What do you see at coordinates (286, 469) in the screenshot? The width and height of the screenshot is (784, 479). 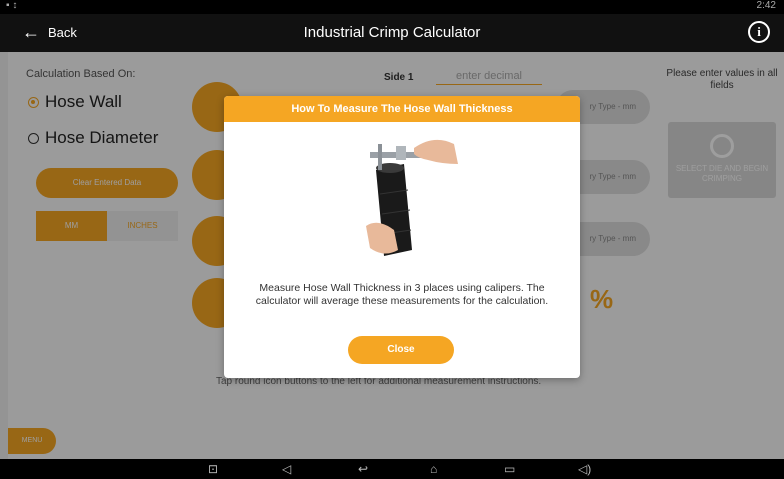 I see `volume-down-icon: ◁` at bounding box center [286, 469].